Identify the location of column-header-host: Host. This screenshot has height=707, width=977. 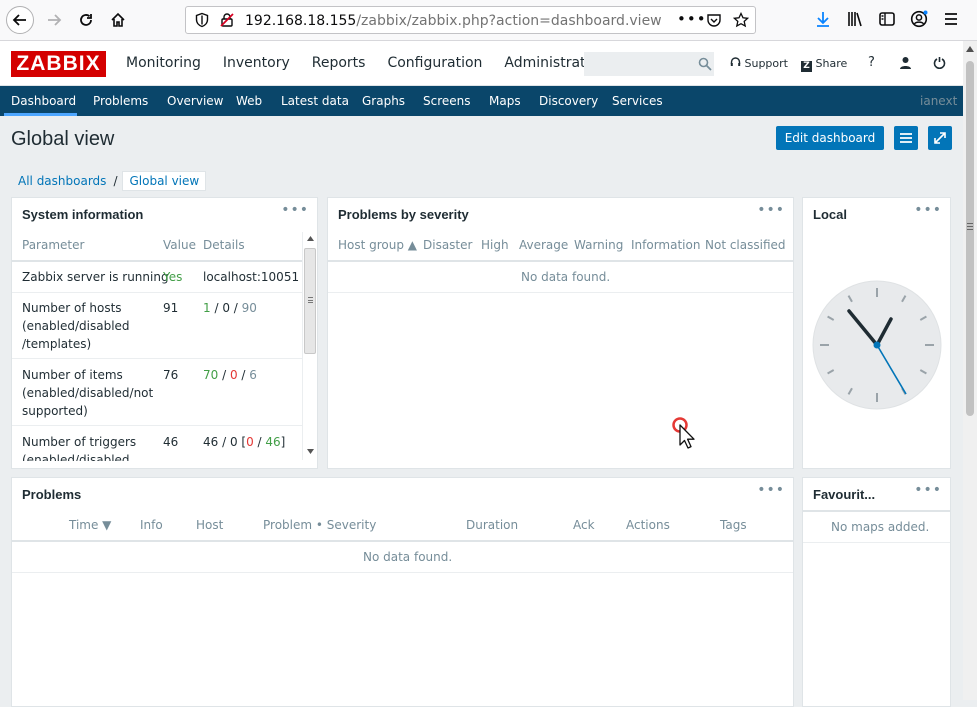
(210, 525).